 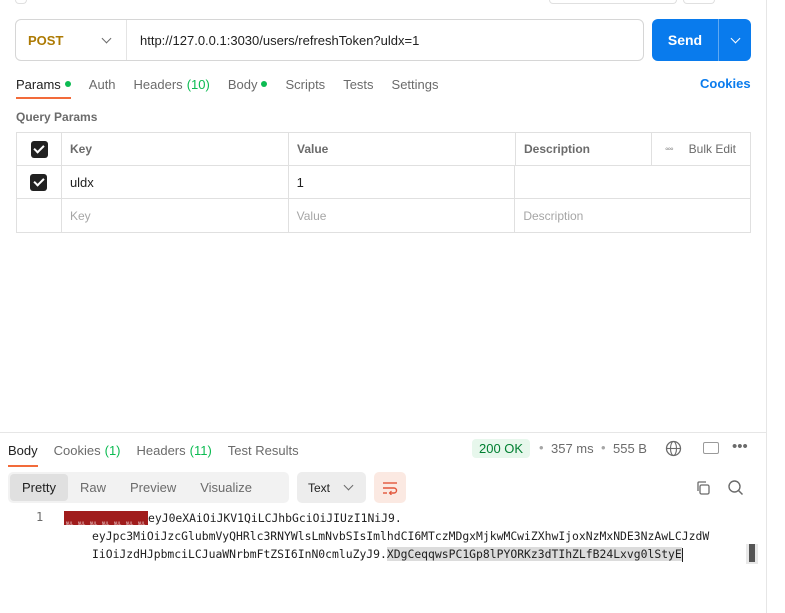 I want to click on tab-body: Body, so click(x=248, y=84).